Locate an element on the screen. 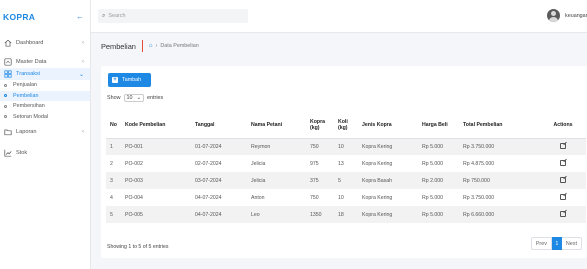 The image size is (587, 269). page-header: Pembelian ⌂ › Data Pembelian is located at coordinates (150, 46).